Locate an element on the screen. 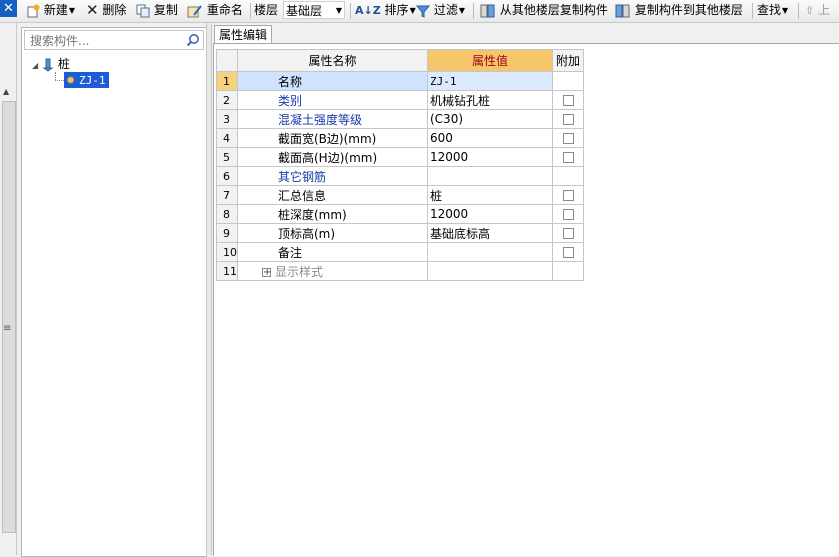 The width and height of the screenshot is (839, 557). floor-label: 楼层 is located at coordinates (266, 10).